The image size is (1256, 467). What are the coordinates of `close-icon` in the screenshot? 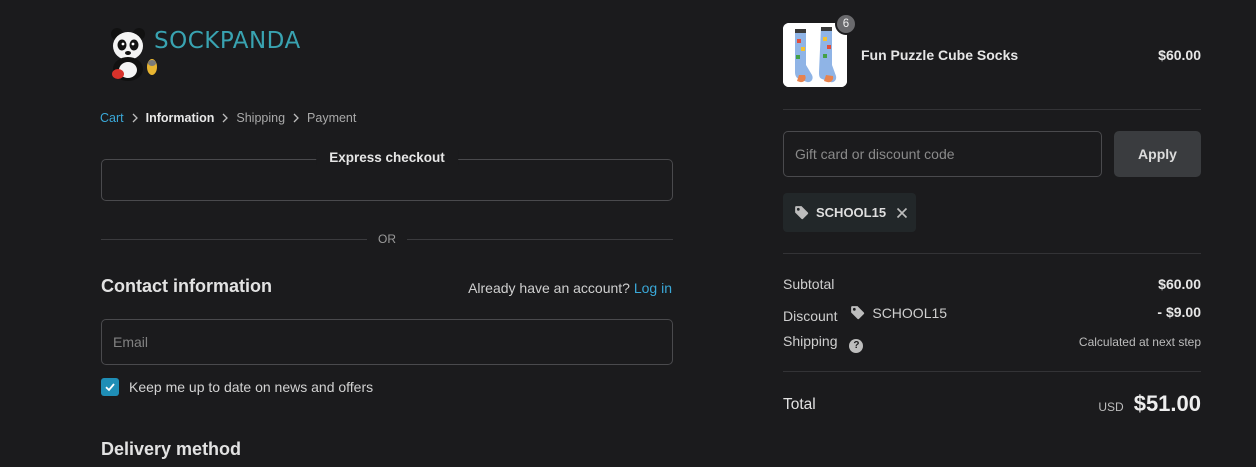 It's located at (902, 212).